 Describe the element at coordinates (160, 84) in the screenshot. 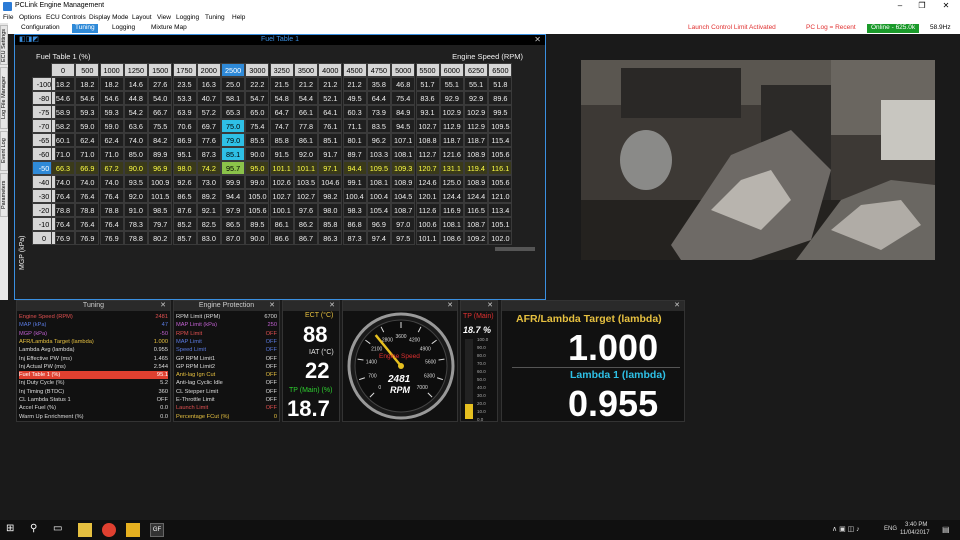

I see `fuel-table-cell: 27.6` at that location.